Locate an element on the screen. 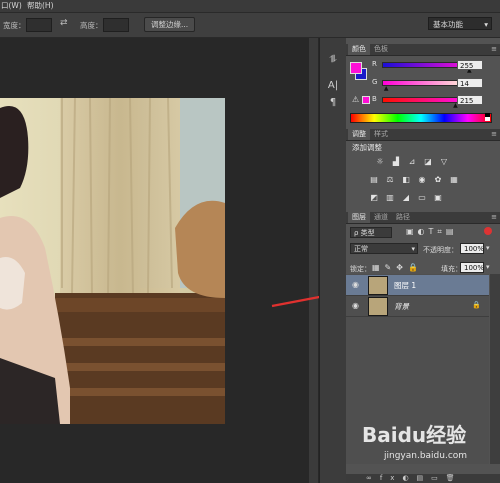  character-icon: A| is located at coordinates (333, 86).